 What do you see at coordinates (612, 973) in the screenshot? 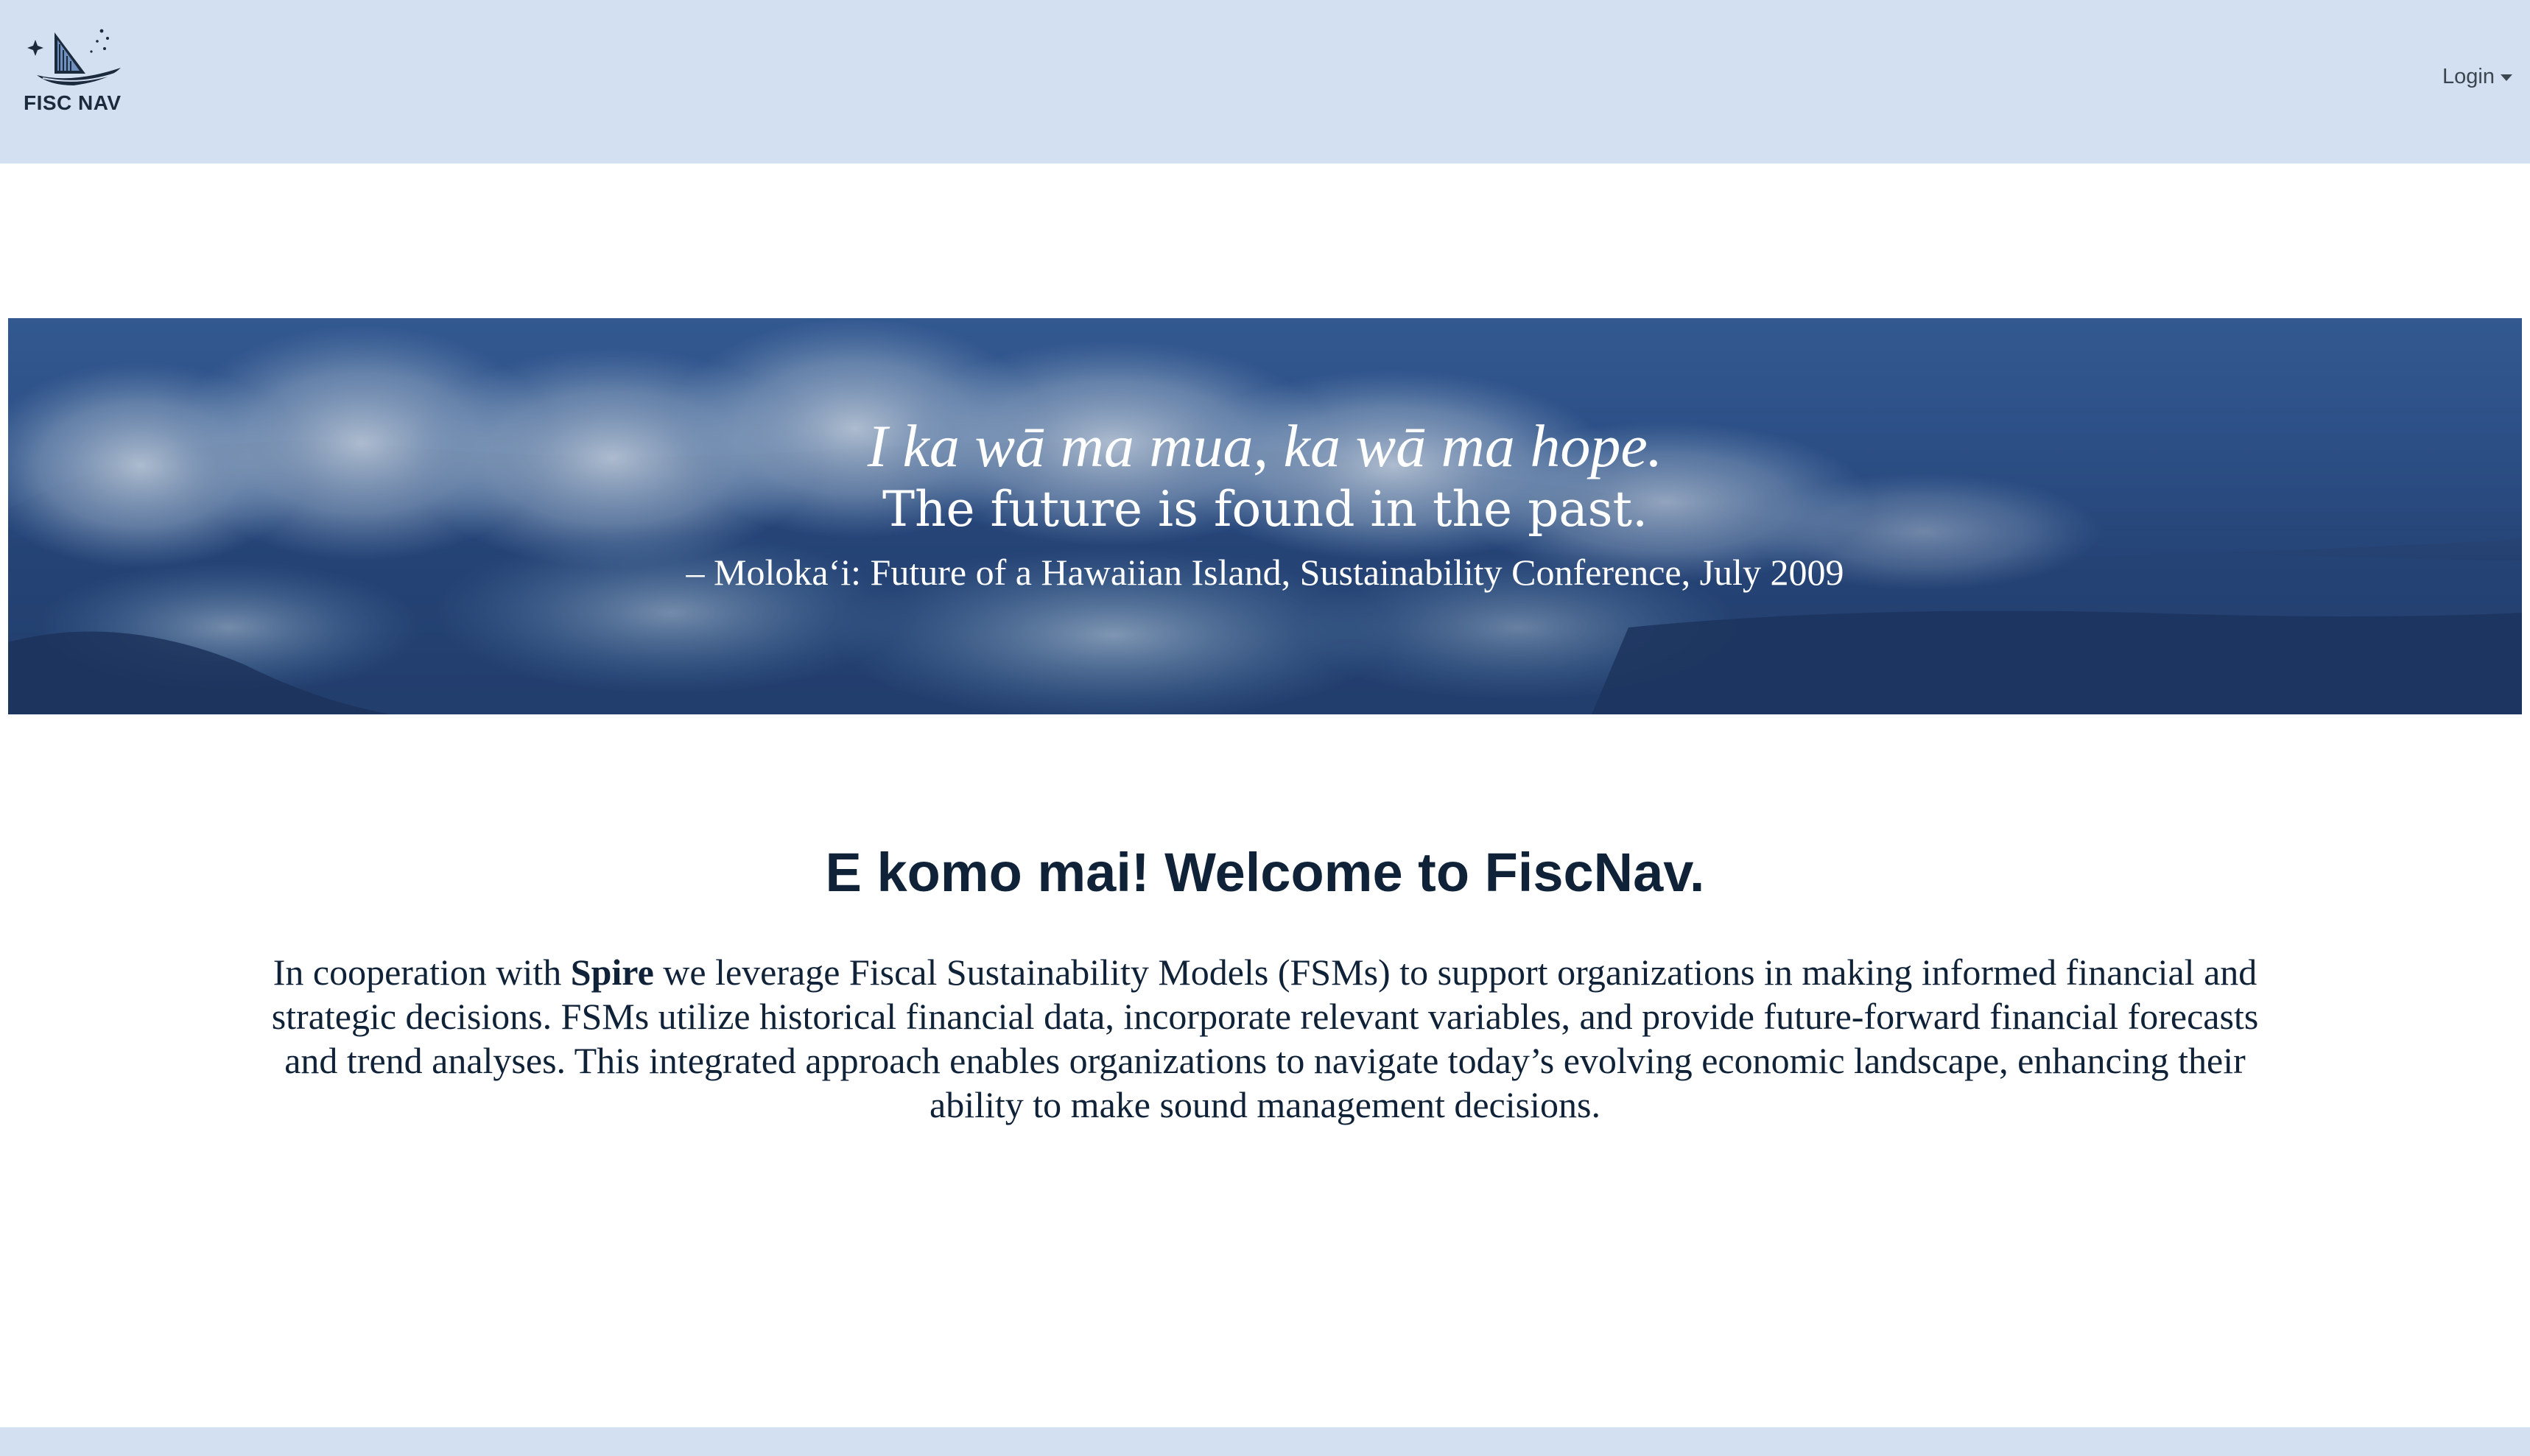
I see `spire-name: Spire` at bounding box center [612, 973].